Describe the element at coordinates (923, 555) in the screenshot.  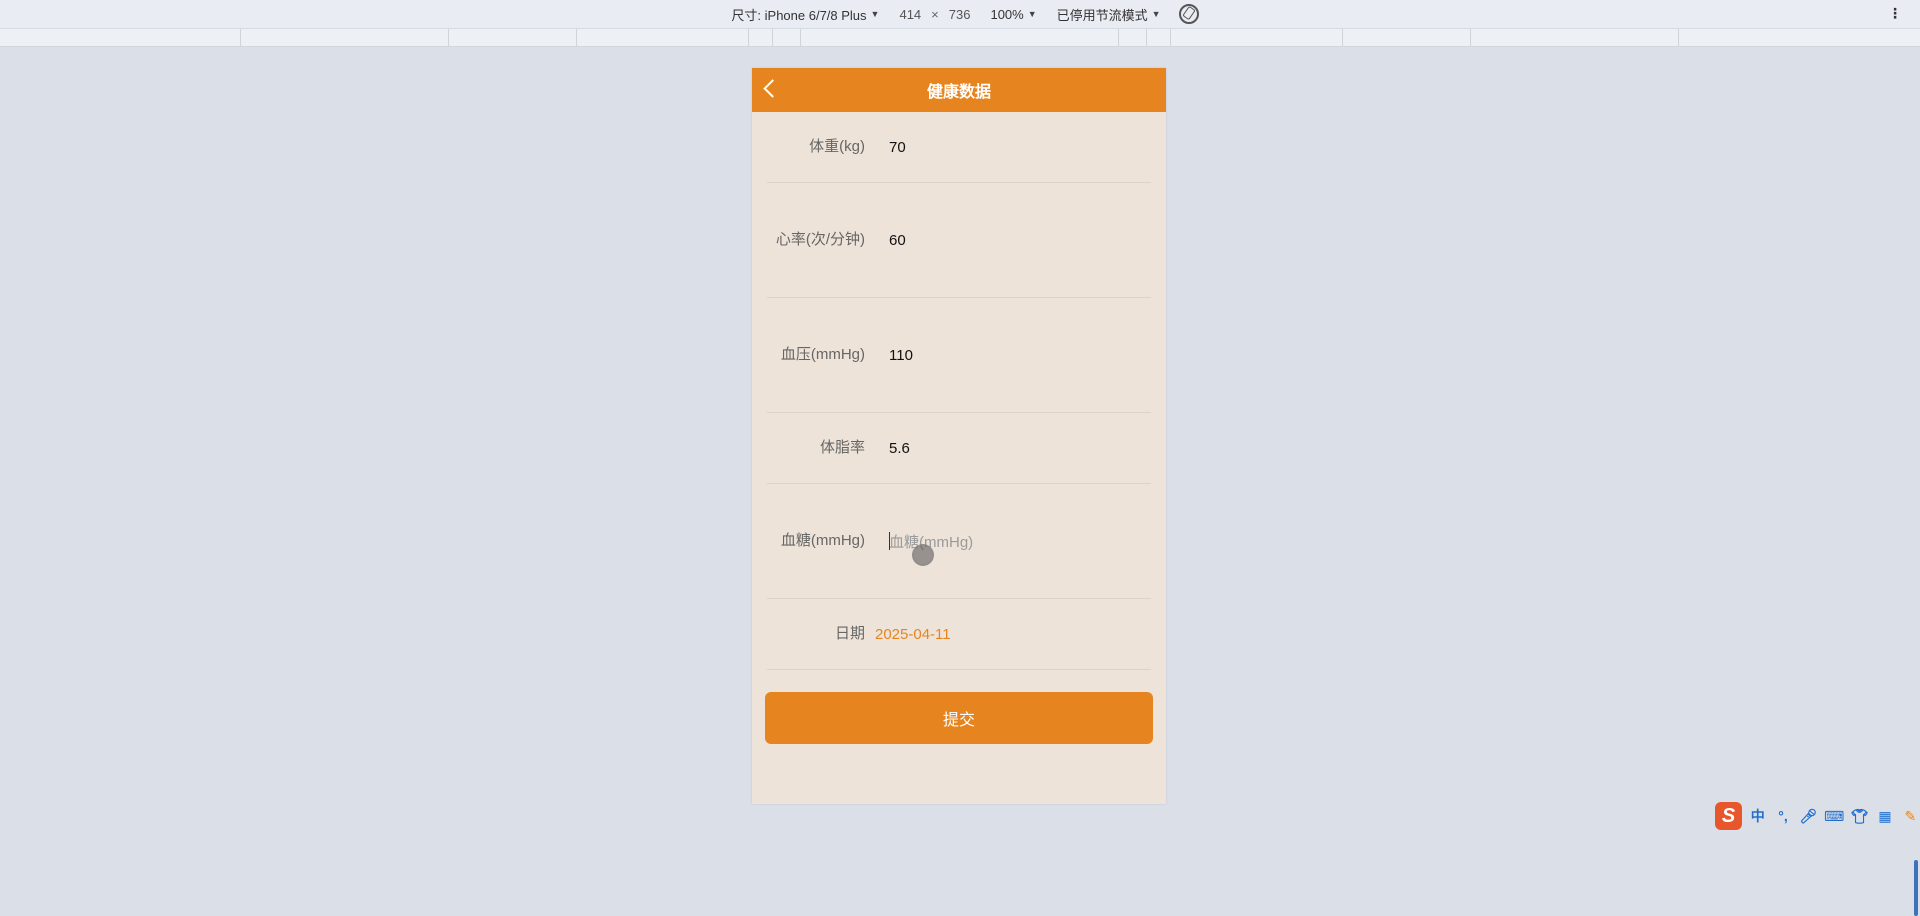
I see `touch-cursor` at that location.